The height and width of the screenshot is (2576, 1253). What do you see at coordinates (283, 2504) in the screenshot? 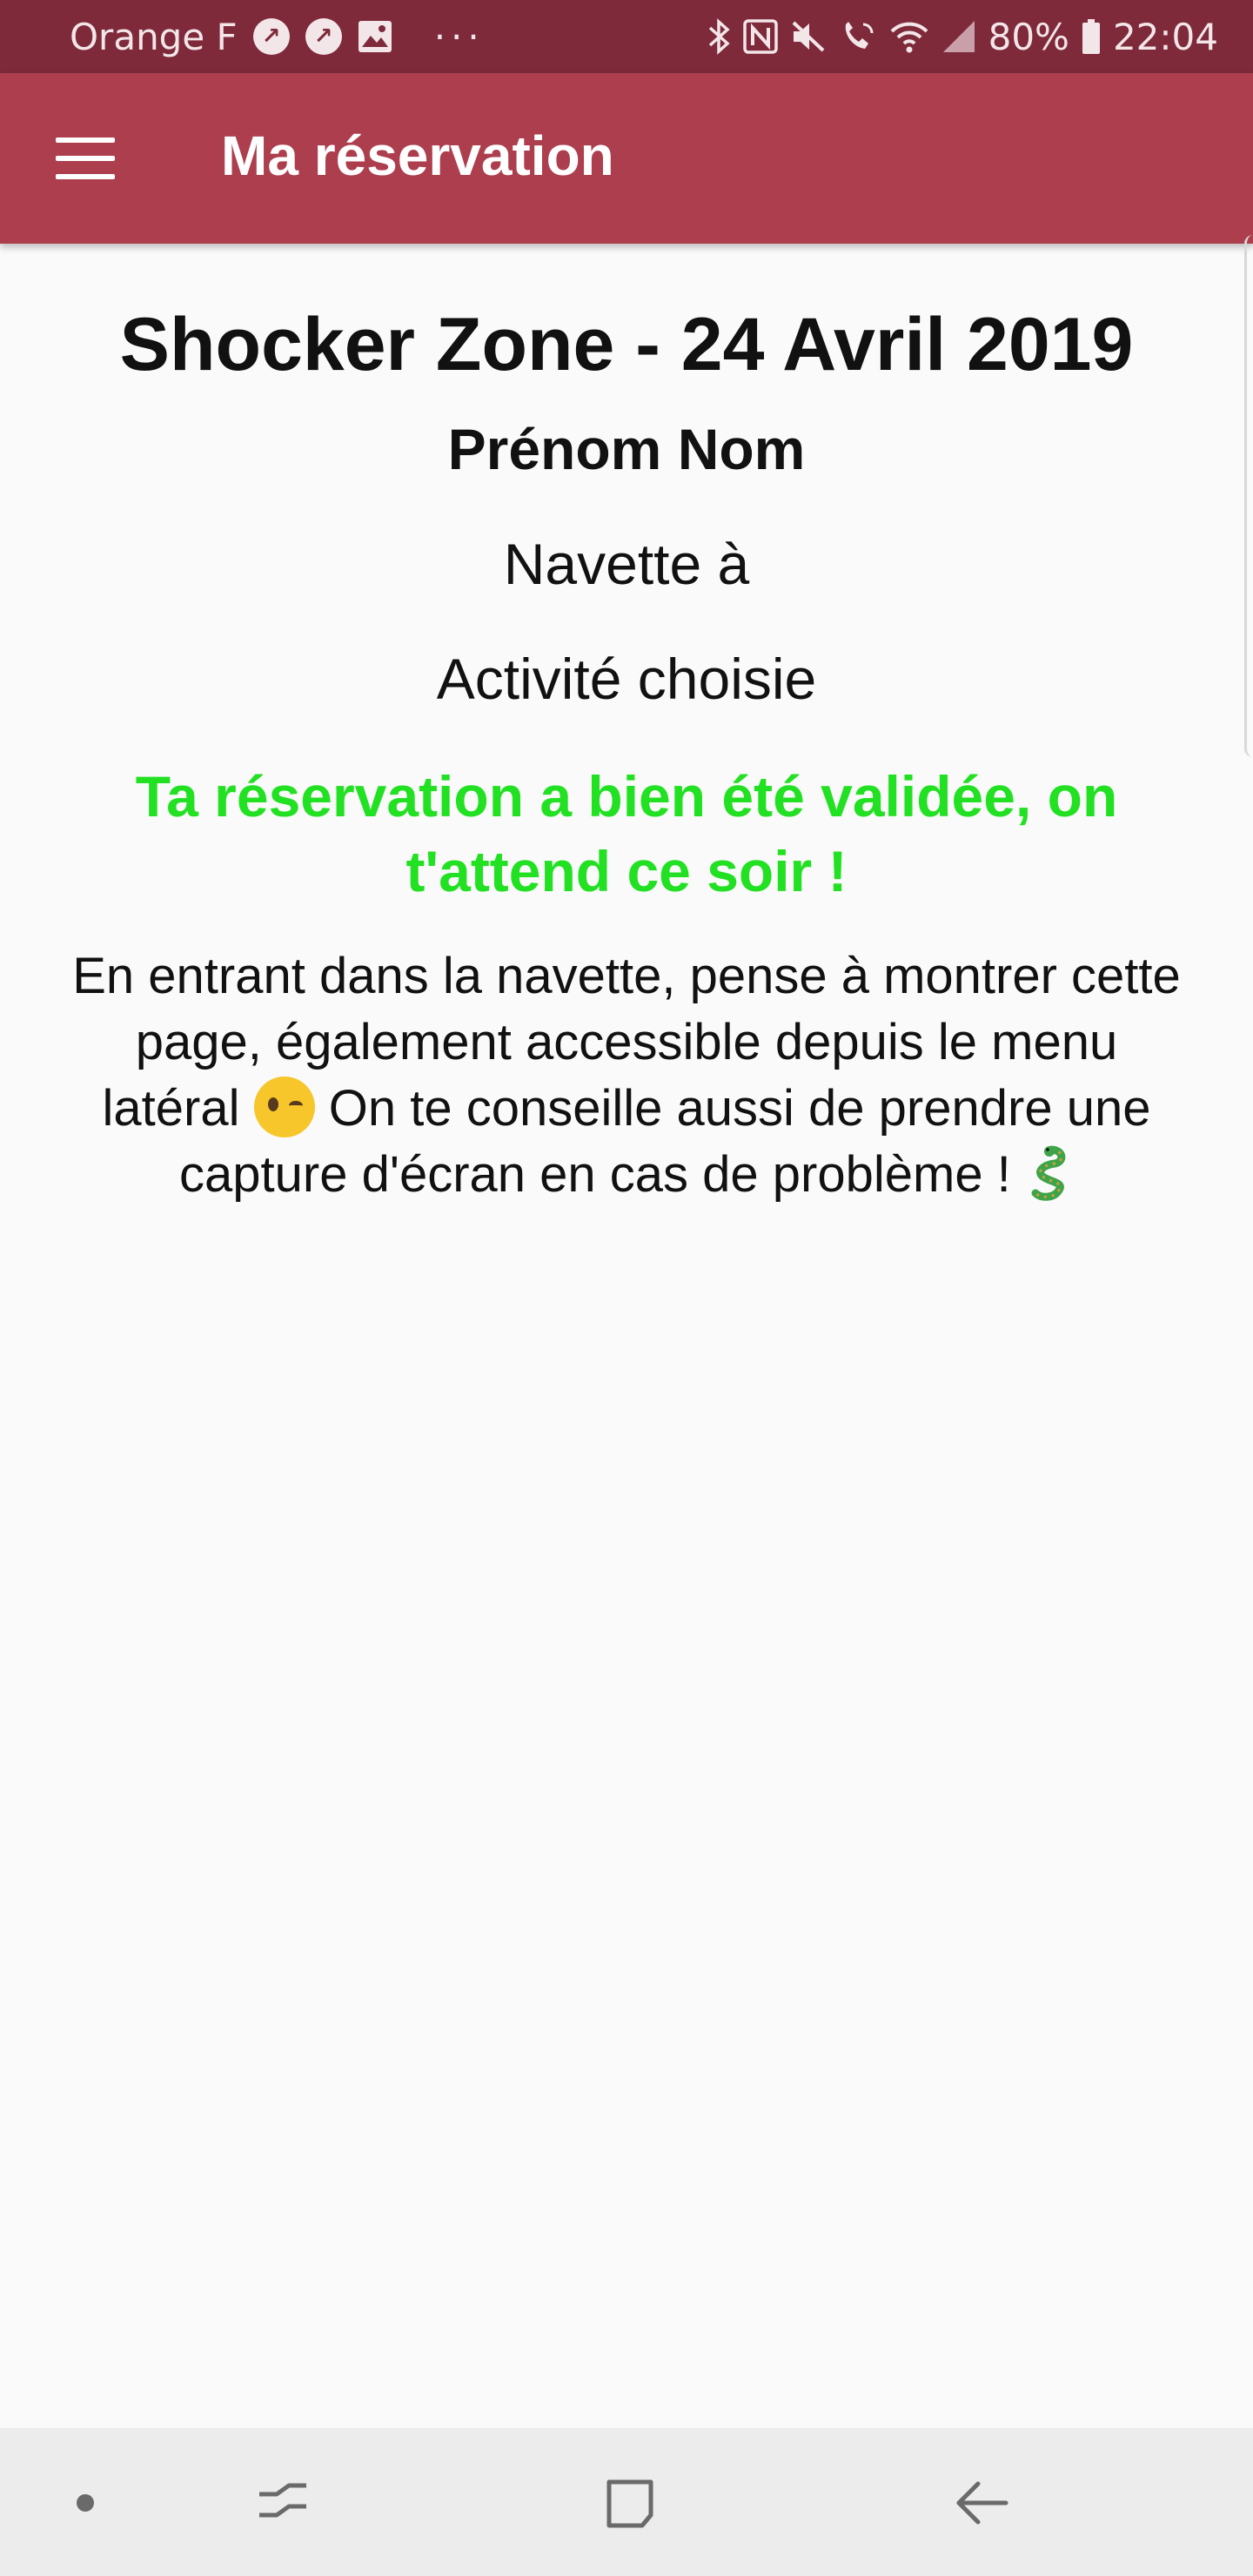
I see `recents-icon` at bounding box center [283, 2504].